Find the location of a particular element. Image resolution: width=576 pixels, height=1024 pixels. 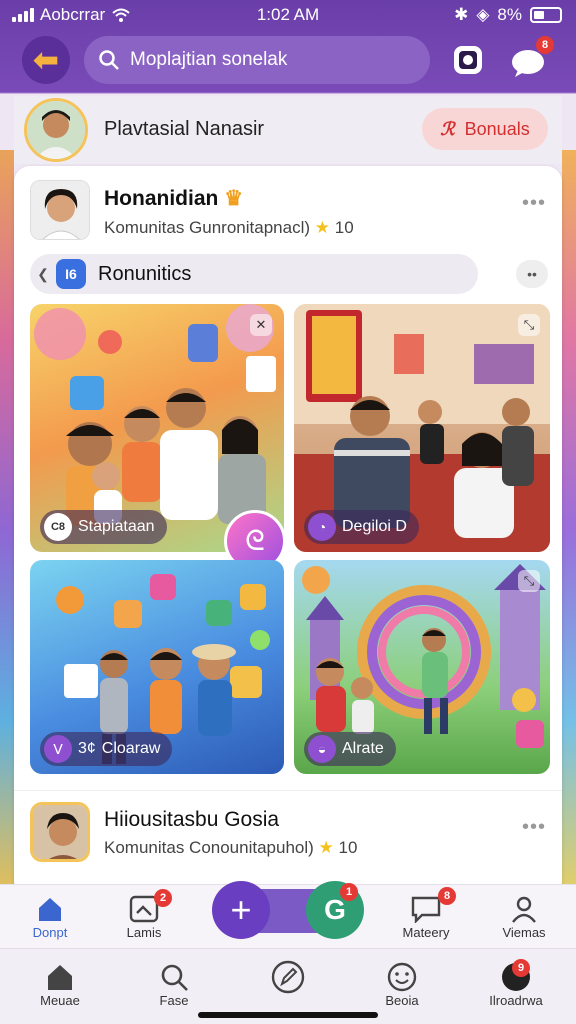

home-icon is located at coordinates (50, 909).